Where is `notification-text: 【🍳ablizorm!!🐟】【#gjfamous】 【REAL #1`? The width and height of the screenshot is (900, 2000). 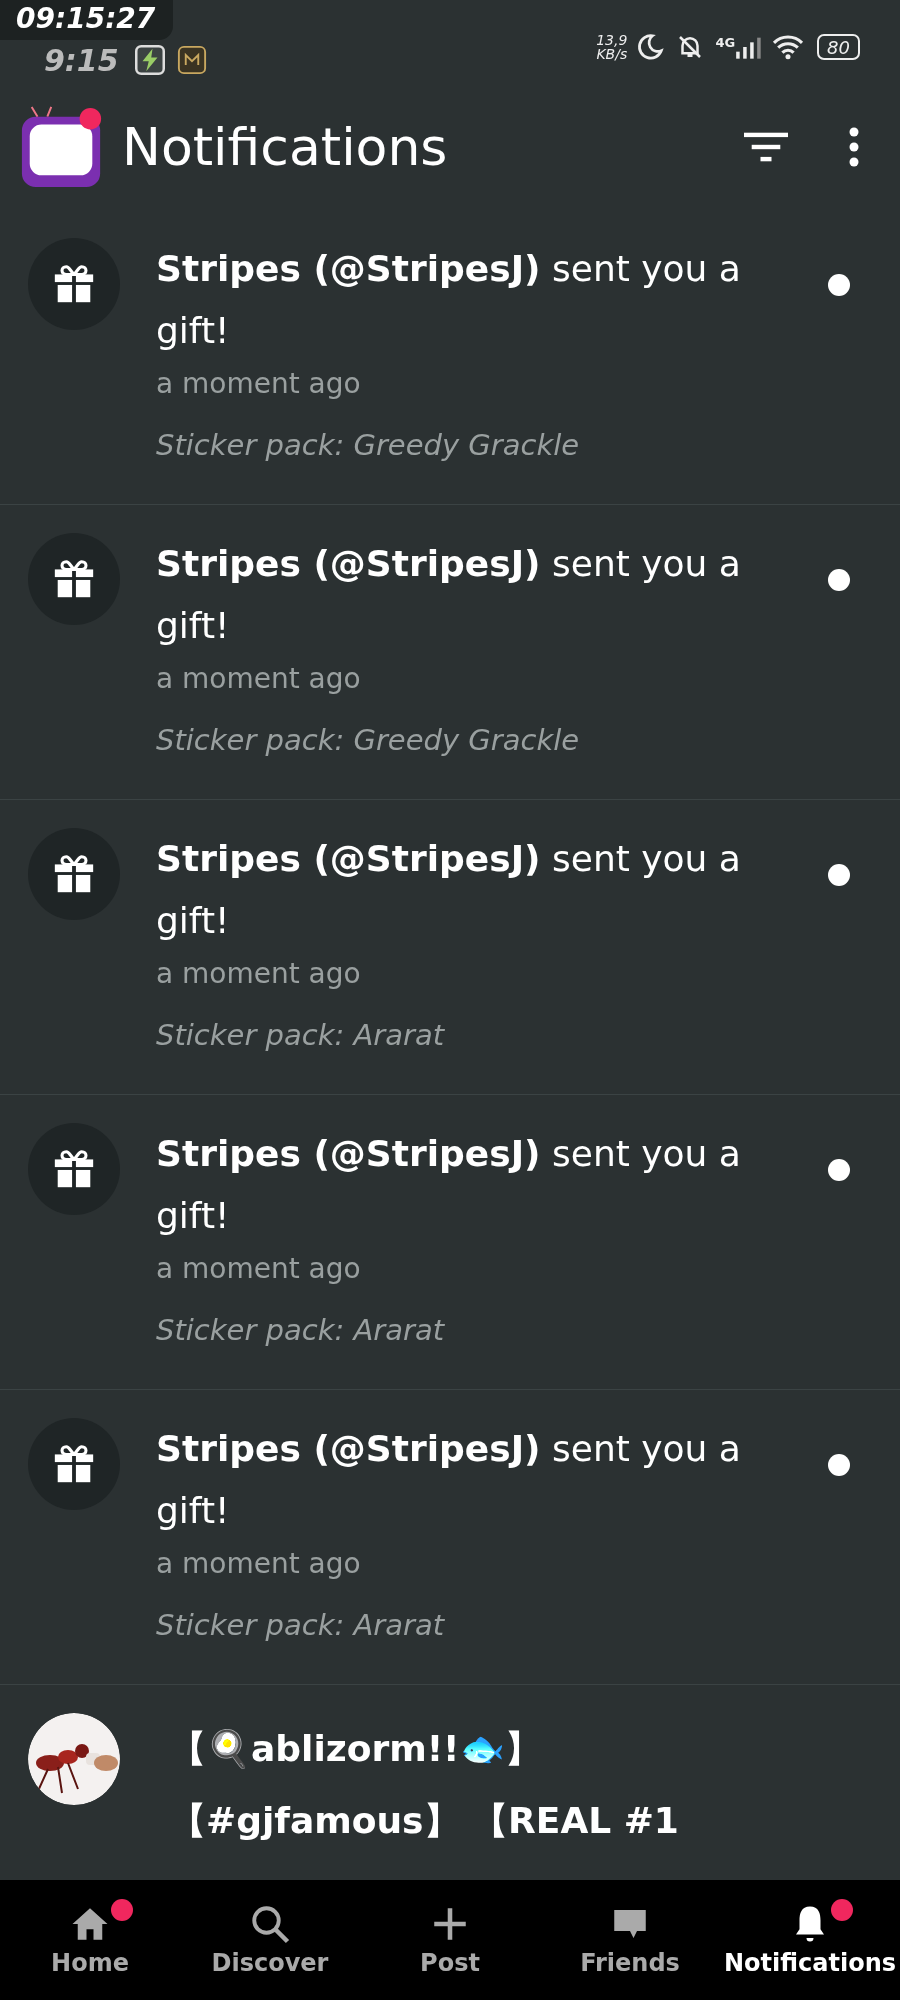
notification-text: 【🍳ablizorm!!🐟】【#gjfamous】 【REAL #1 is located at coordinates (473, 1785).